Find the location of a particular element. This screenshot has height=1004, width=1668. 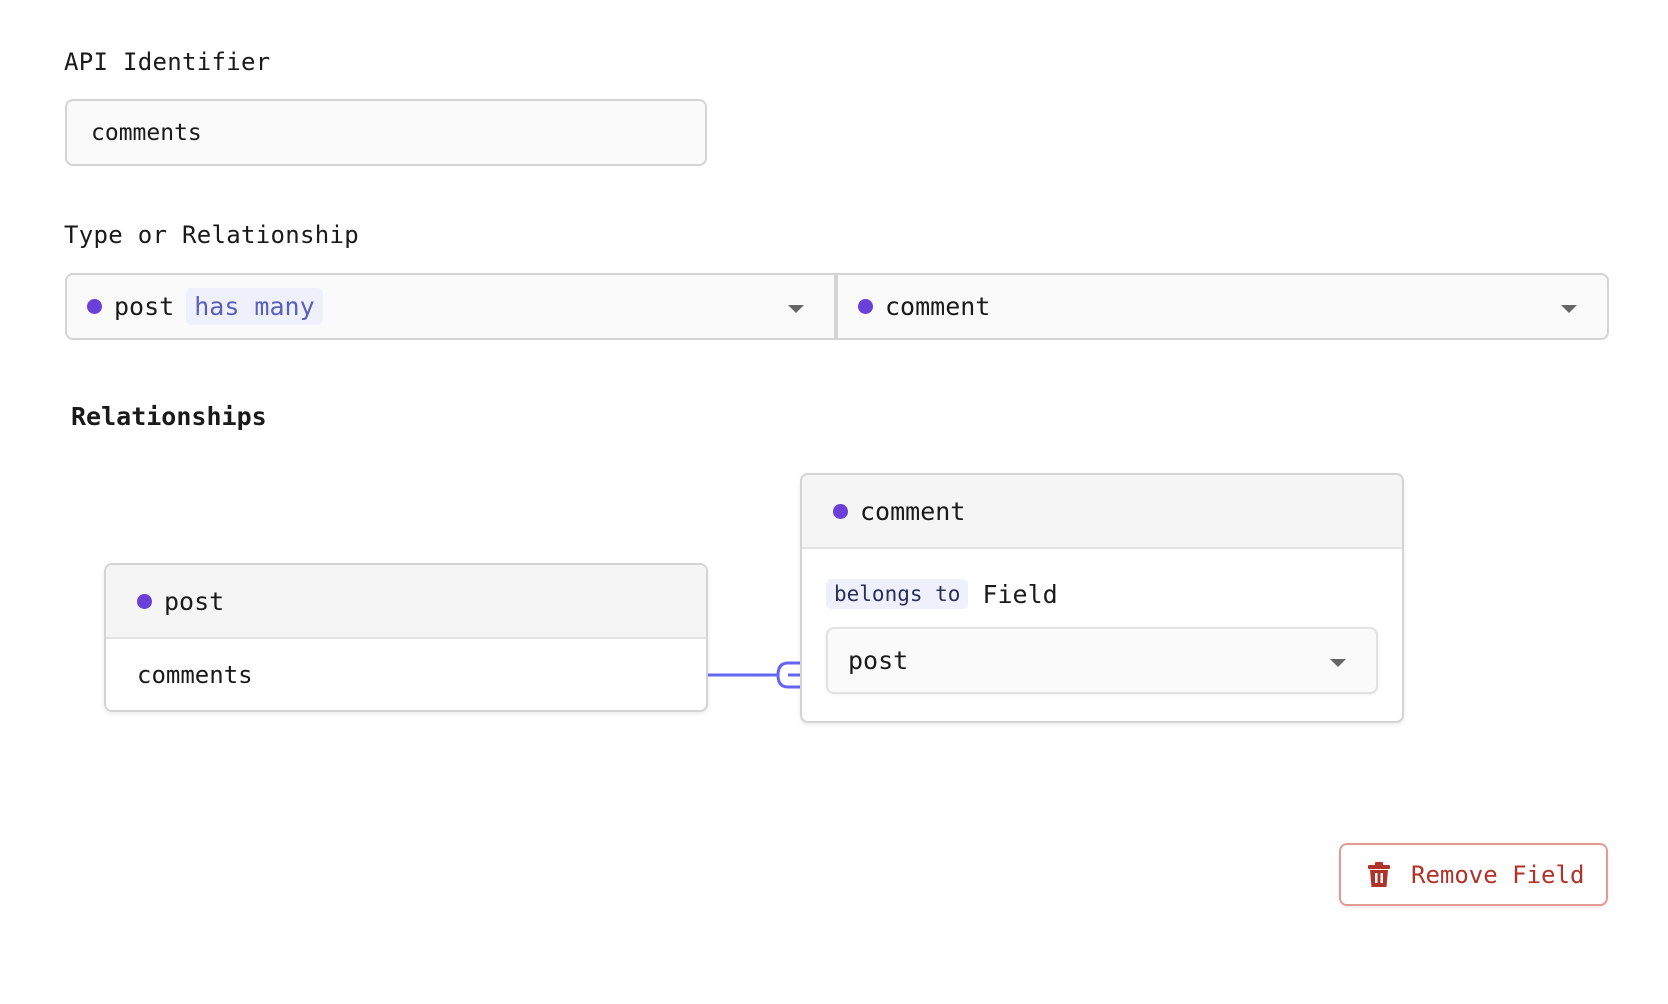

trash-icon is located at coordinates (1379, 874).